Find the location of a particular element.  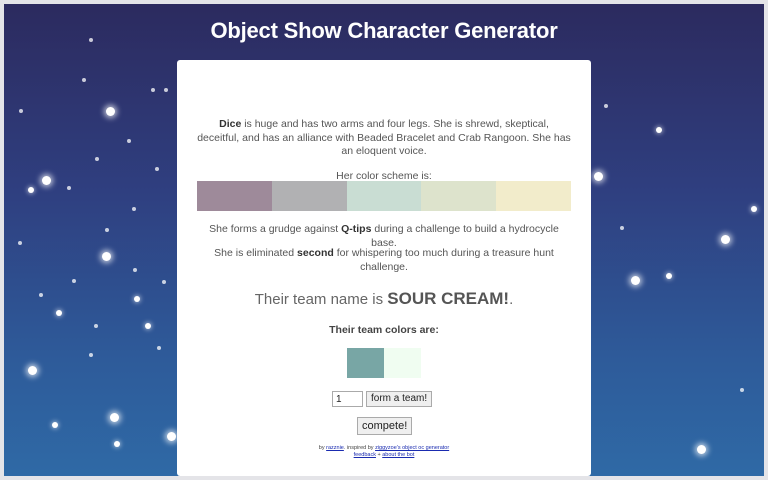

page-title: Object Show Character Generator is located at coordinates (384, 30).